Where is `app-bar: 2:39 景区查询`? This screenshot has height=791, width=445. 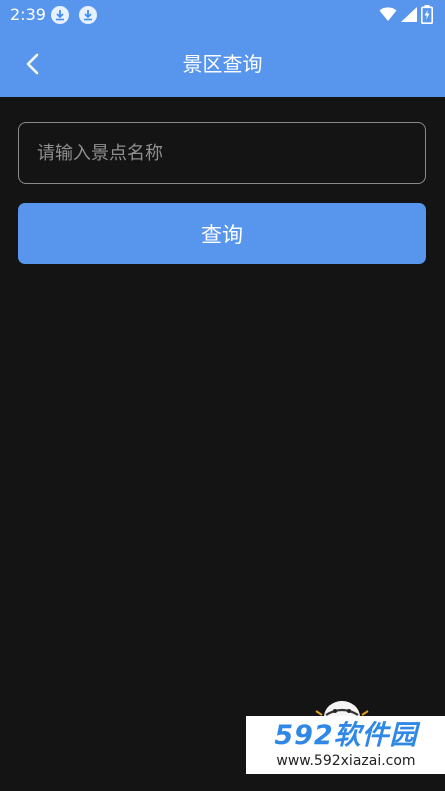
app-bar: 2:39 景区查询 is located at coordinates (222, 48).